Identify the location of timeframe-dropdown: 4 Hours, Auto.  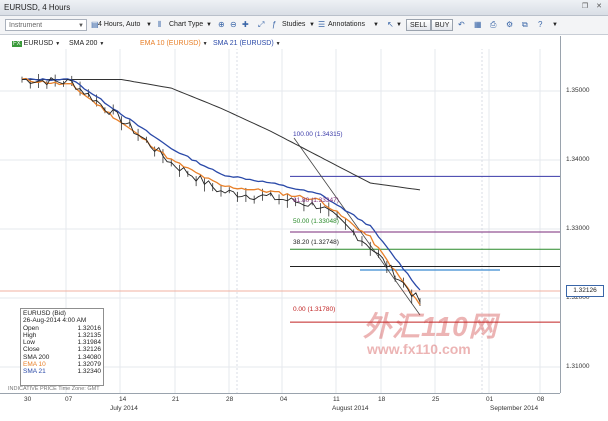
(119, 25).